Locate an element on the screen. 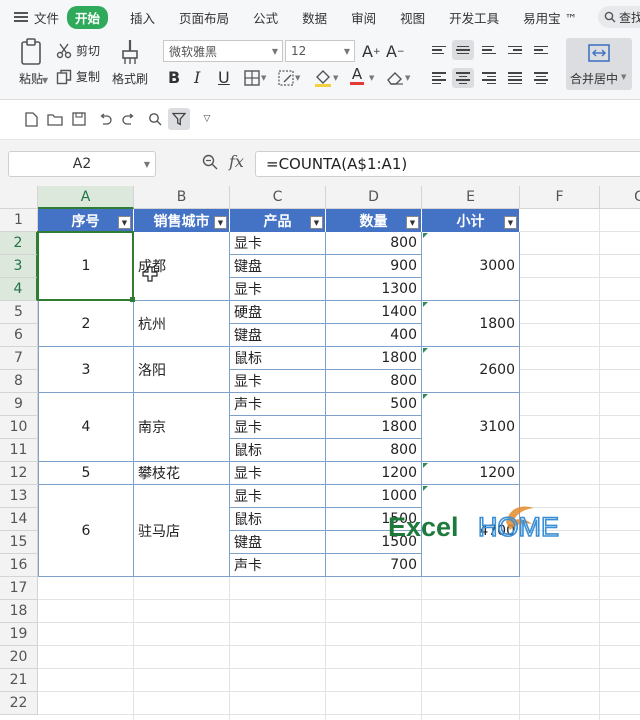 The height and width of the screenshot is (720, 640). decrease-indent-button is located at coordinates (515, 50).